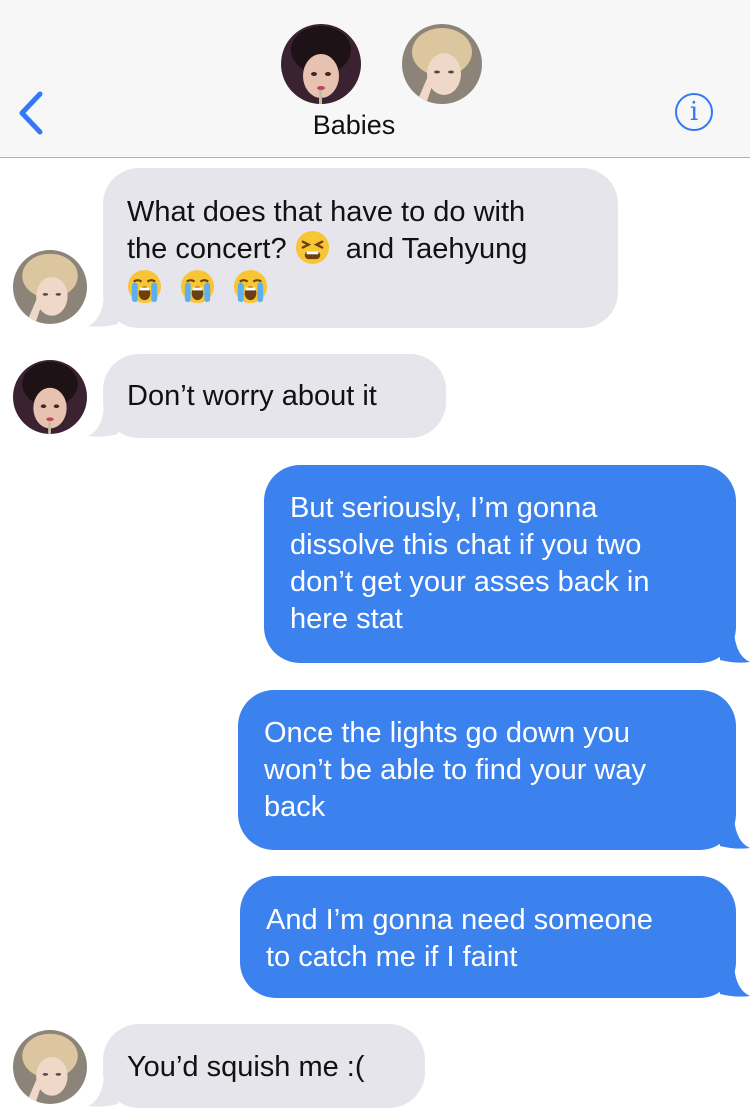 This screenshot has width=750, height=1116. Describe the element at coordinates (354, 125) in the screenshot. I see `group-name: Babies` at that location.